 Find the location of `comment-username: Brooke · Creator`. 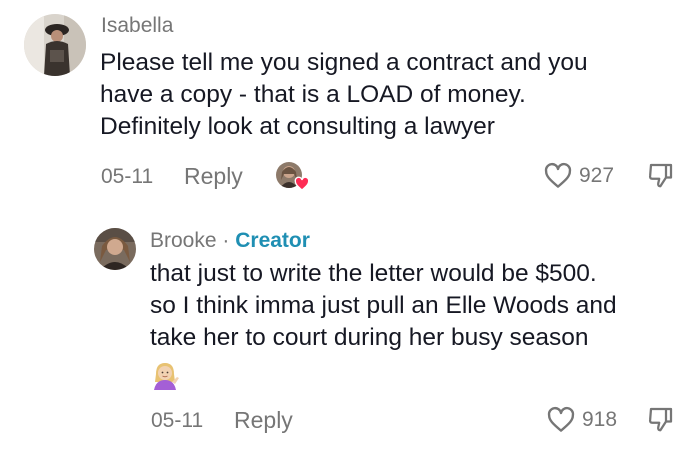

comment-username: Brooke · Creator is located at coordinates (230, 241).